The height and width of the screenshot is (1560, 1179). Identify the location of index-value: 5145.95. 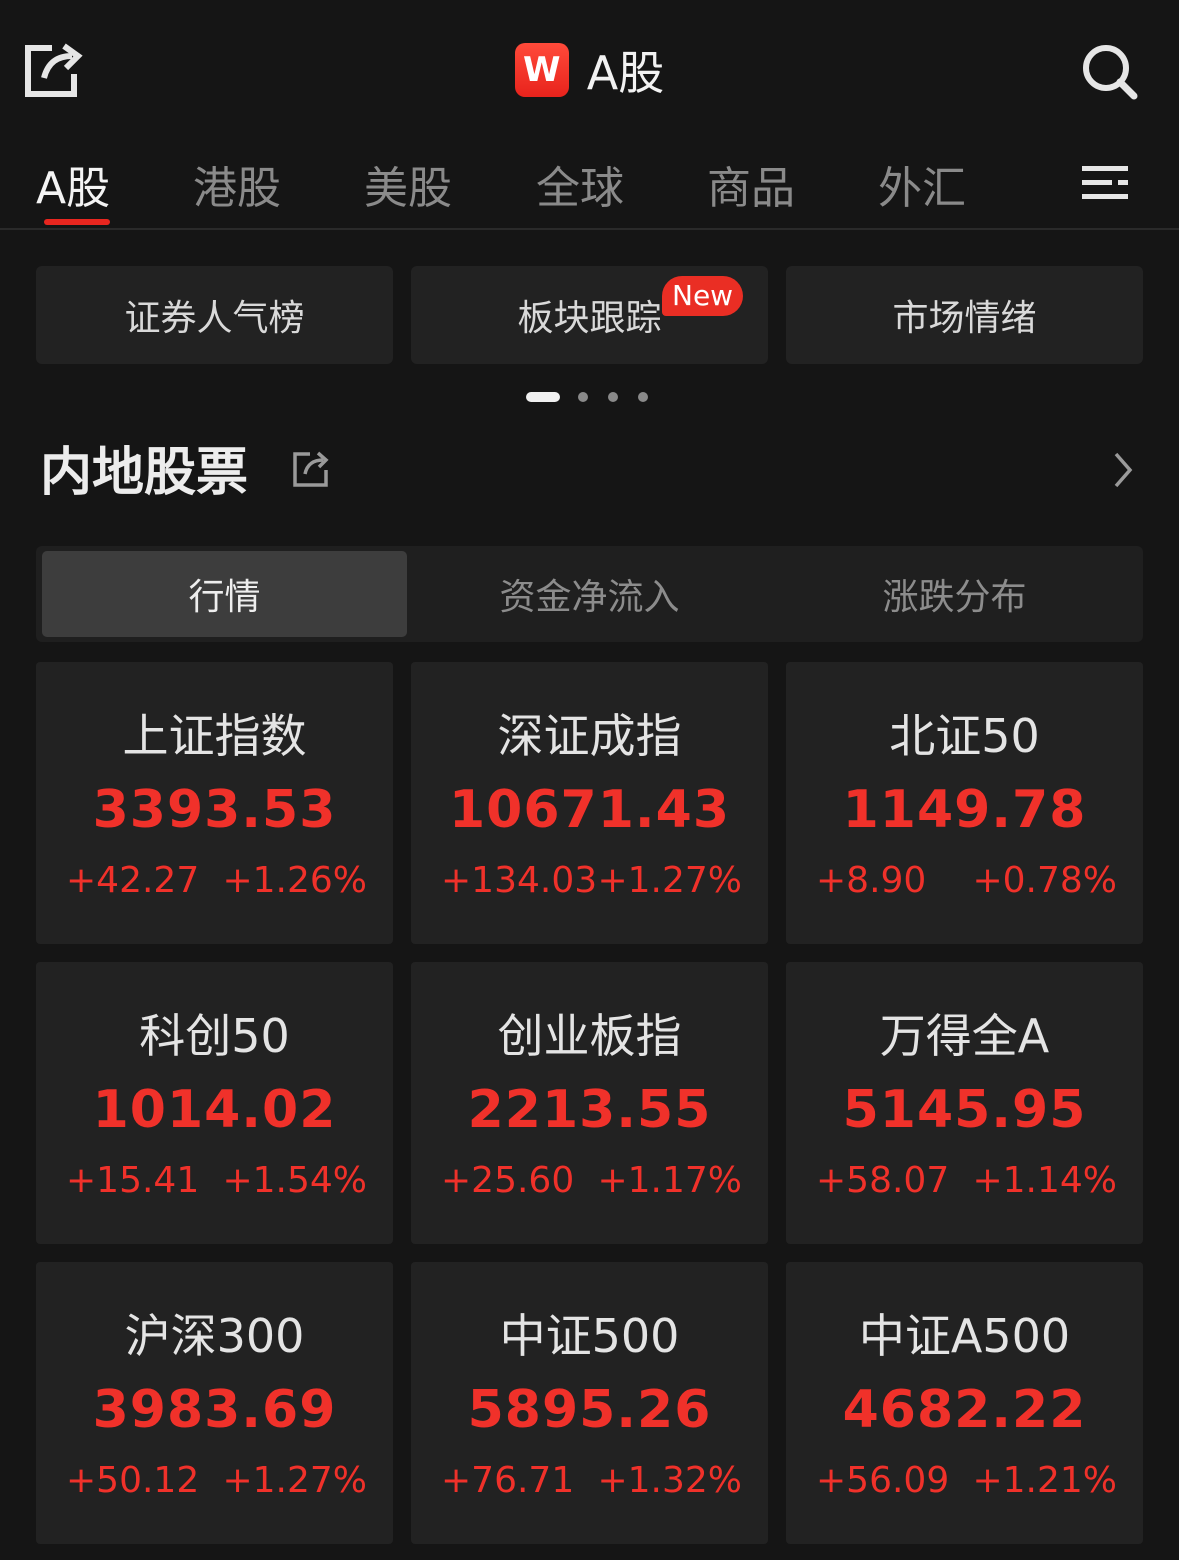
(964, 1110).